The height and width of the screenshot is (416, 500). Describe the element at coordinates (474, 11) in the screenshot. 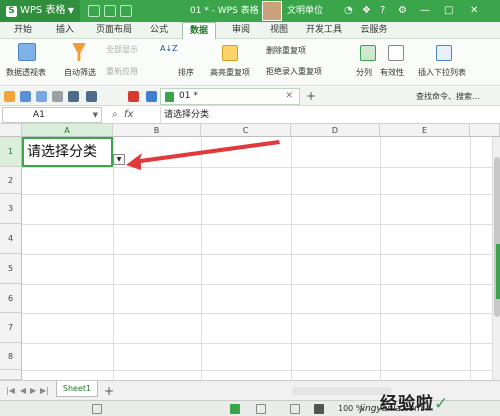

I see `close-icon: ✕` at that location.